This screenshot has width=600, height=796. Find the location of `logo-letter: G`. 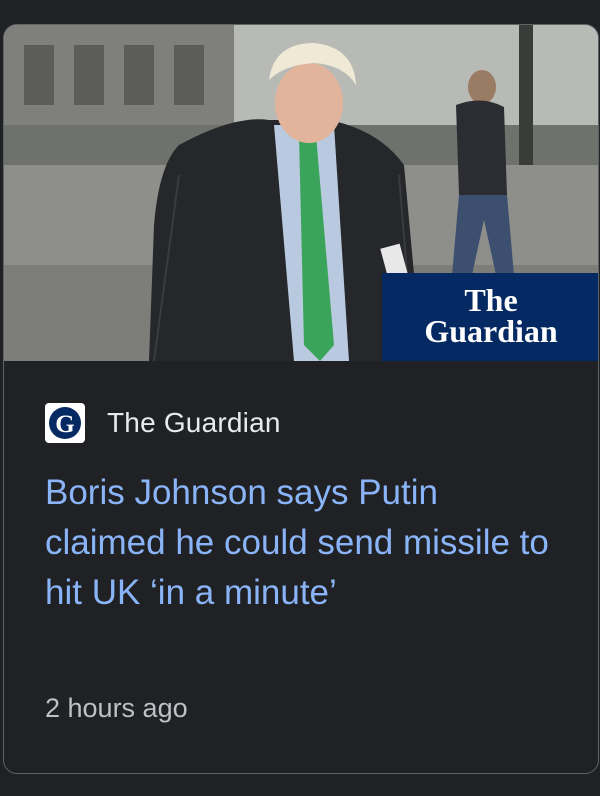

logo-letter: G is located at coordinates (64, 424).